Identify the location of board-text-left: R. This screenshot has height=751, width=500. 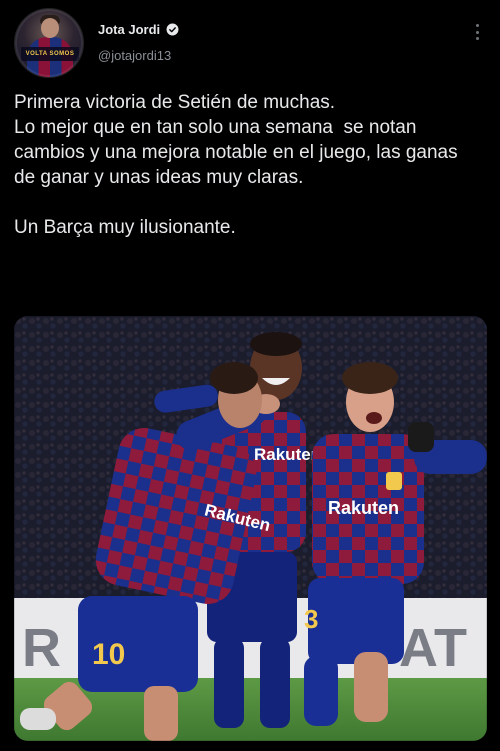
(41, 648).